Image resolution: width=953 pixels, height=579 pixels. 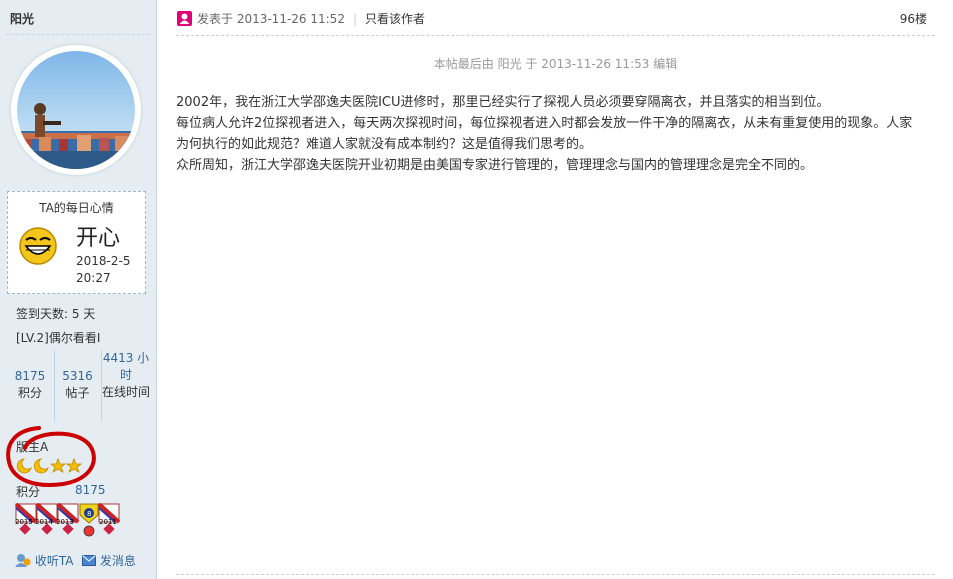 I want to click on stat-label: 帖子, so click(x=77, y=393).